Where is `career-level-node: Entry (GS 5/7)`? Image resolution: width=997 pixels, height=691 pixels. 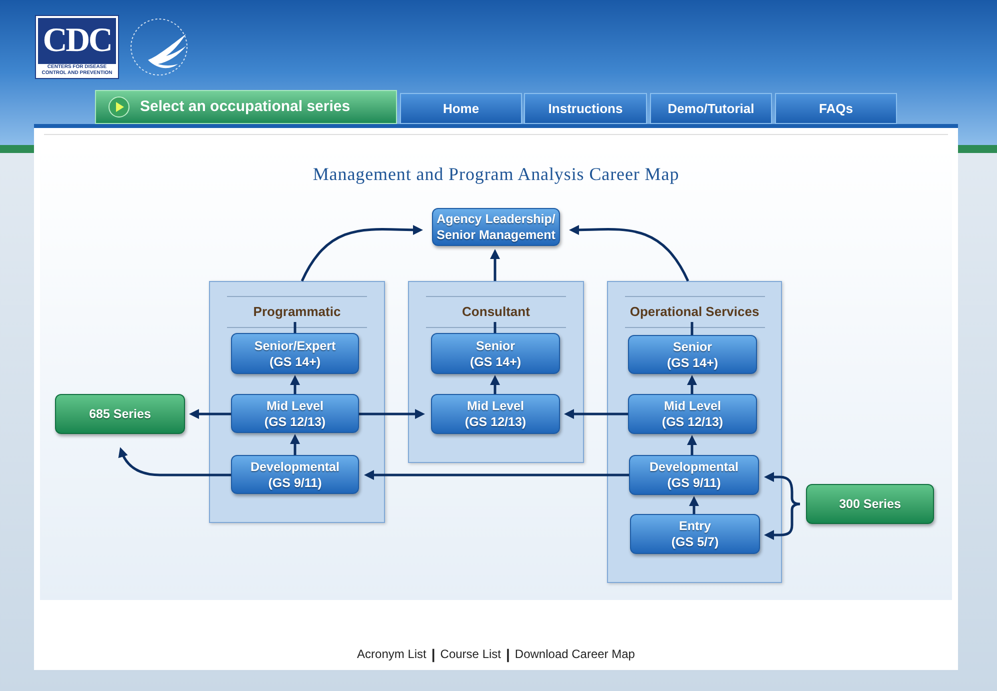
career-level-node: Entry (GS 5/7) is located at coordinates (695, 534).